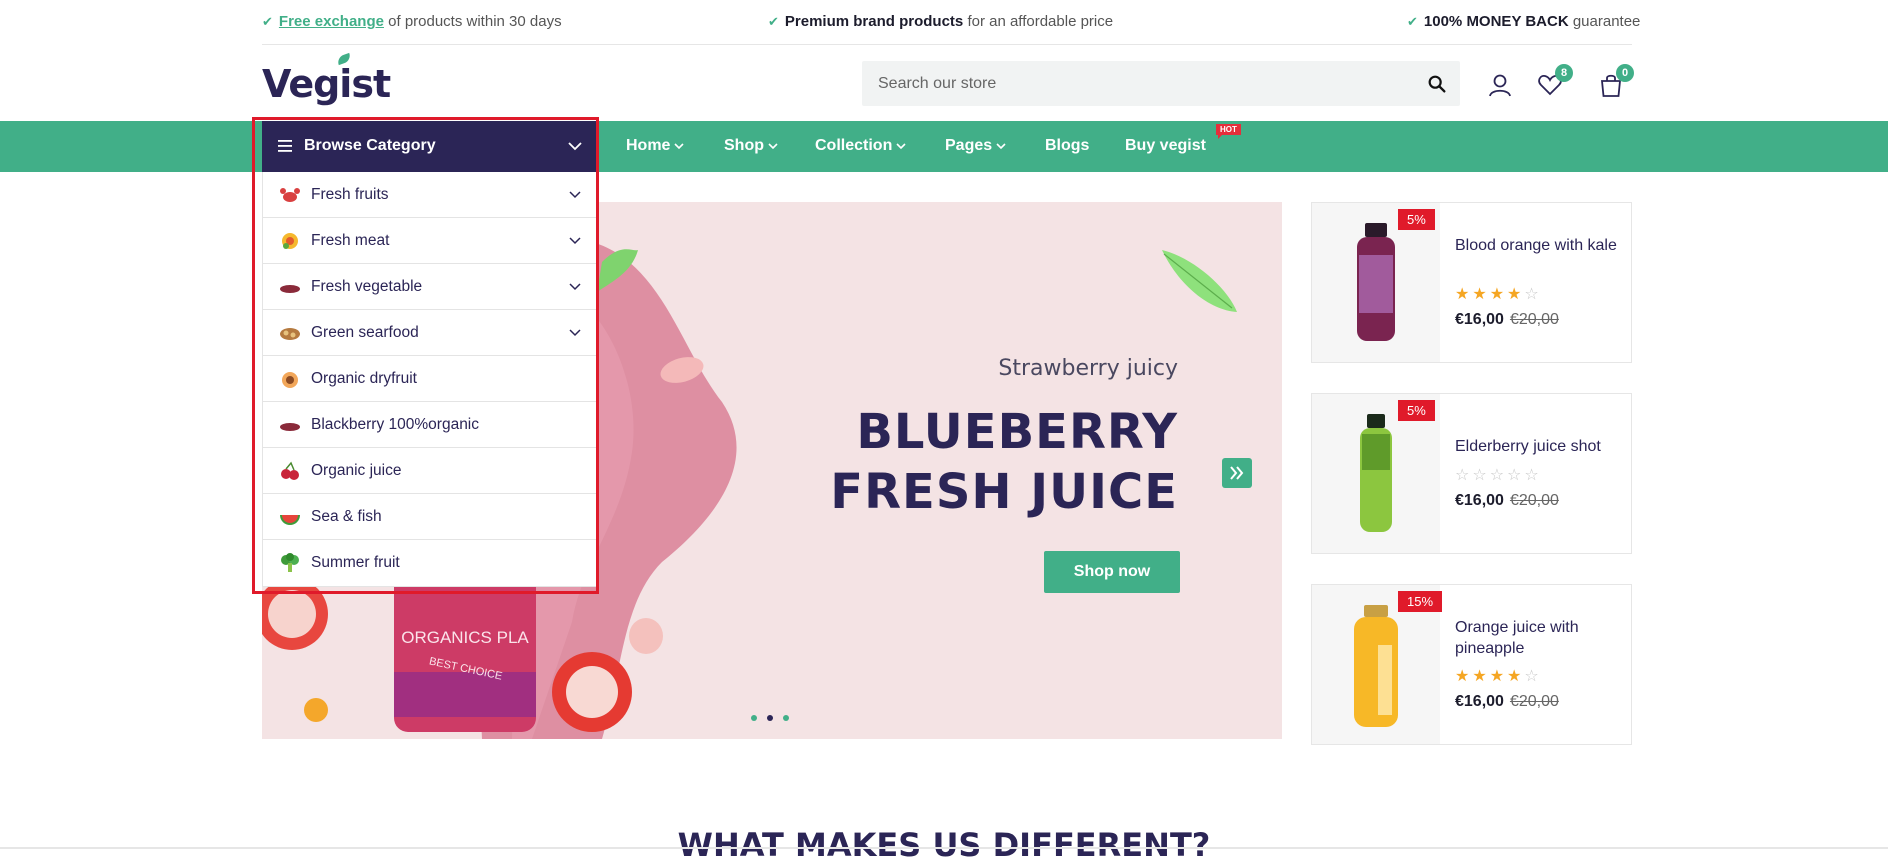 The height and width of the screenshot is (859, 1888). I want to click on announcement-bold: Premium brand products, so click(874, 21).